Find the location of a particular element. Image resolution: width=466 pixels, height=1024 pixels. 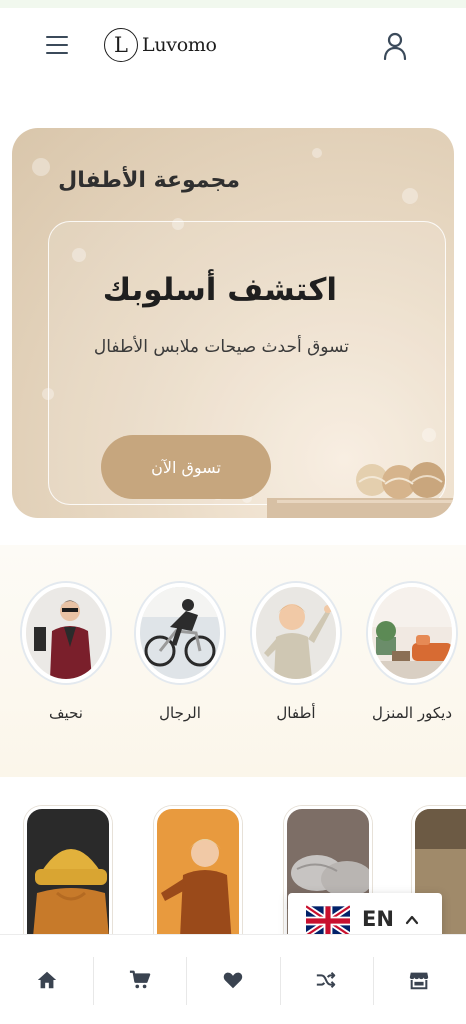

category-slim: نحيف is located at coordinates (66, 654).